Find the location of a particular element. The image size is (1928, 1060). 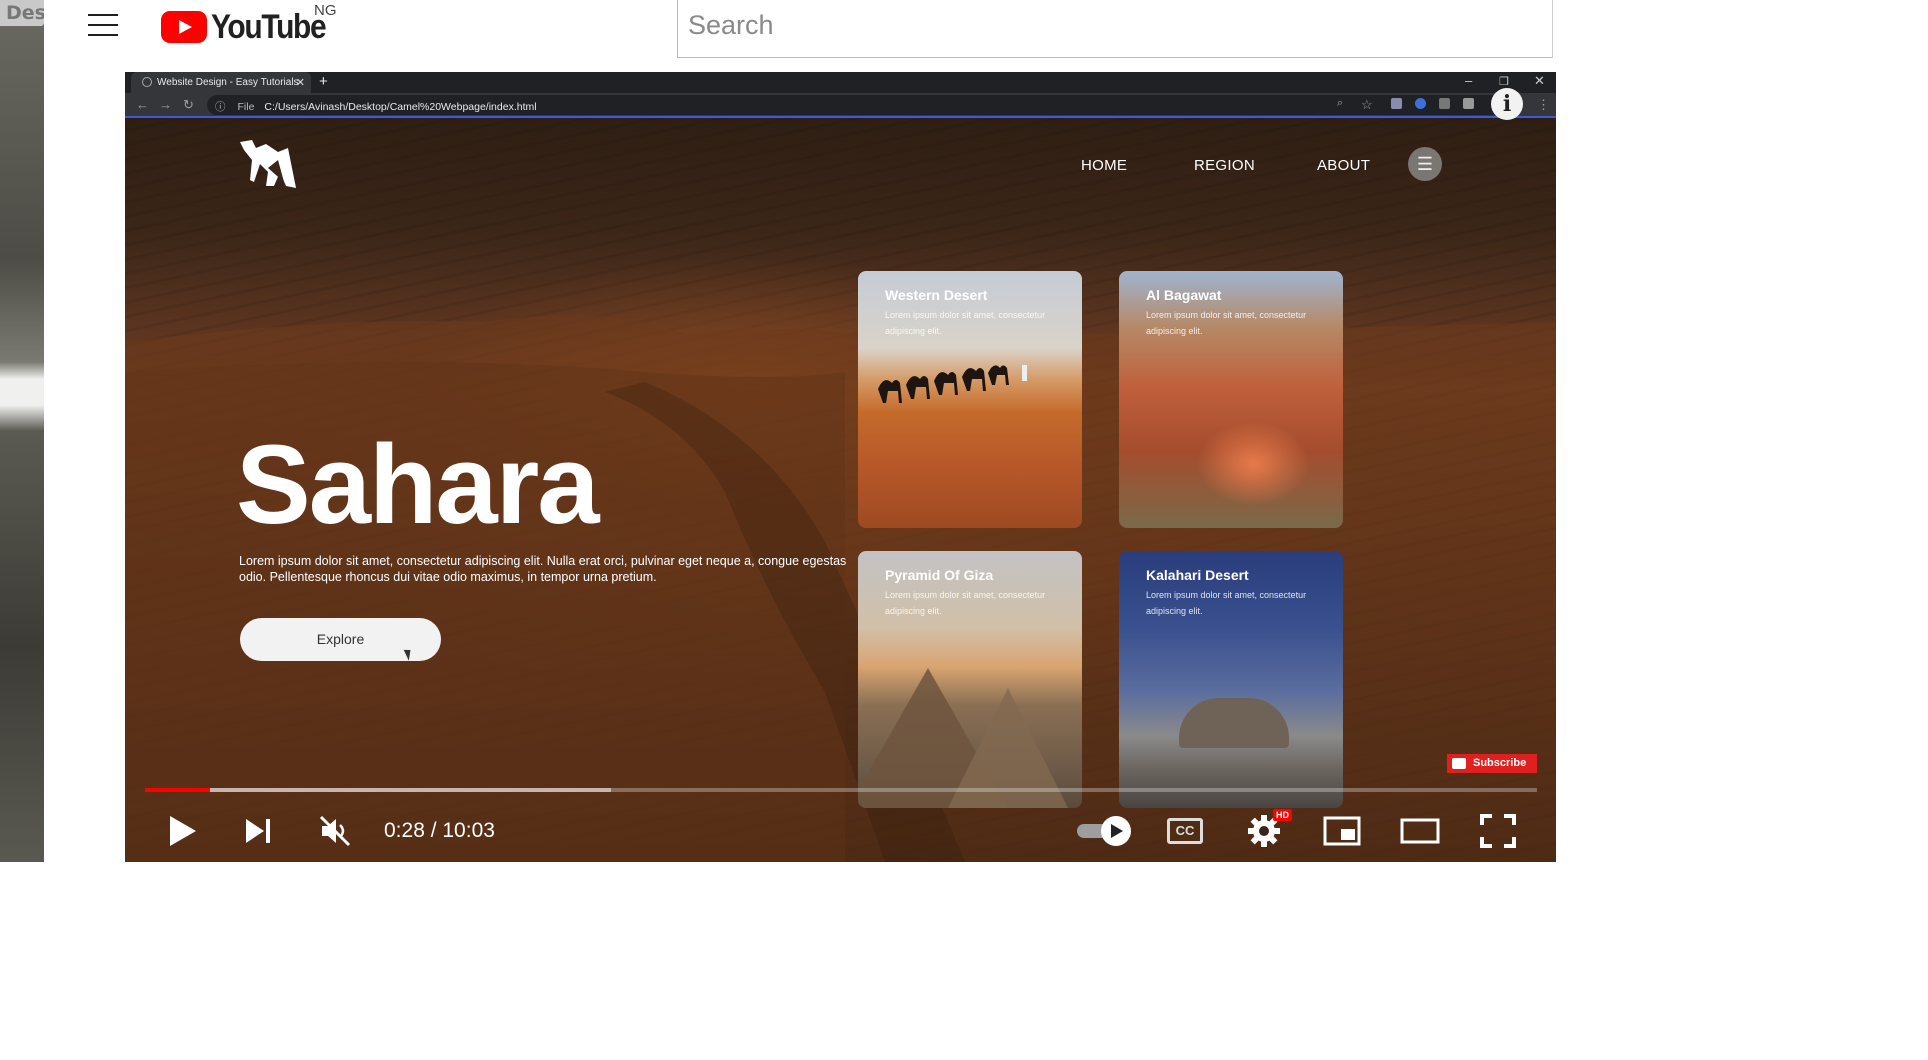

site-menu-icon: ☰ is located at coordinates (1425, 164).